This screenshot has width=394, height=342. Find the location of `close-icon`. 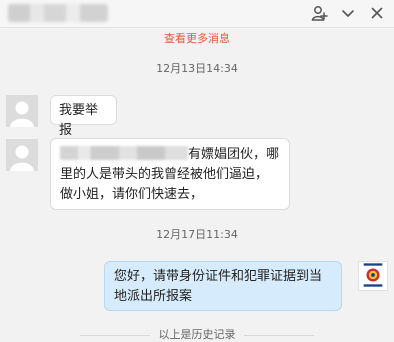

close-icon is located at coordinates (377, 13).